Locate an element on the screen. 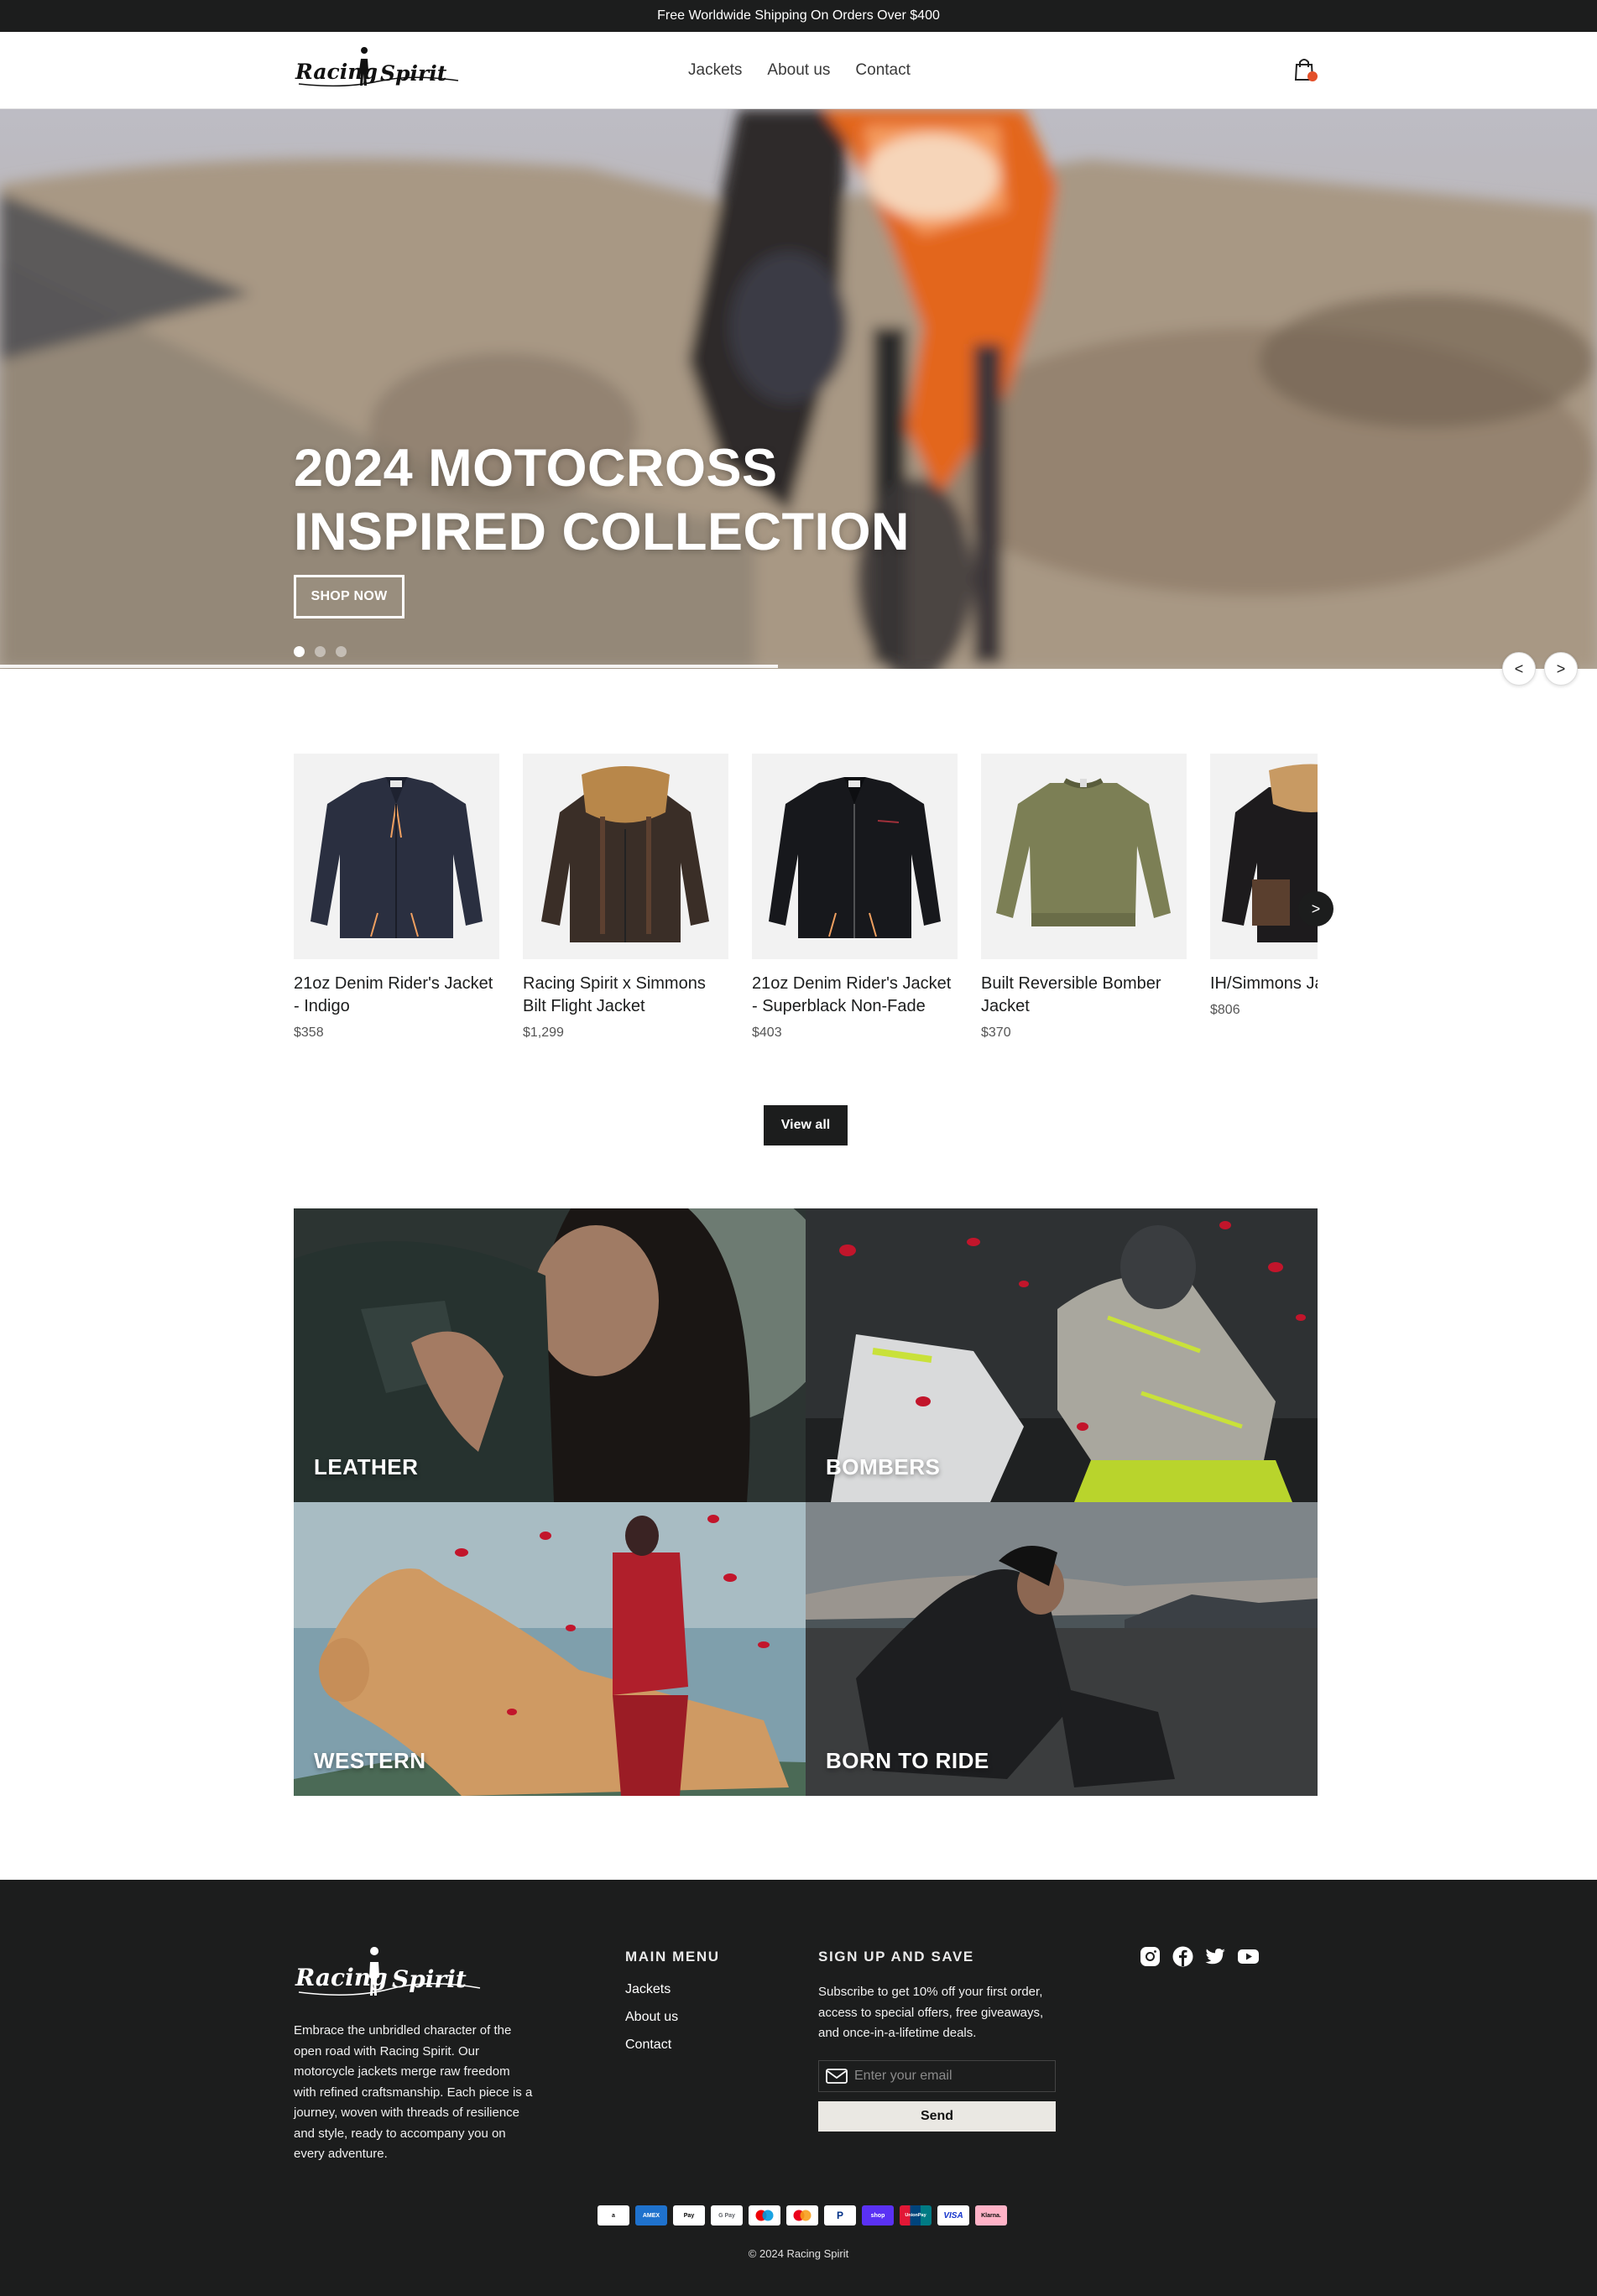 The image size is (1597, 2296). product-card: IH/Simmons Jacket $806 is located at coordinates (1264, 886).